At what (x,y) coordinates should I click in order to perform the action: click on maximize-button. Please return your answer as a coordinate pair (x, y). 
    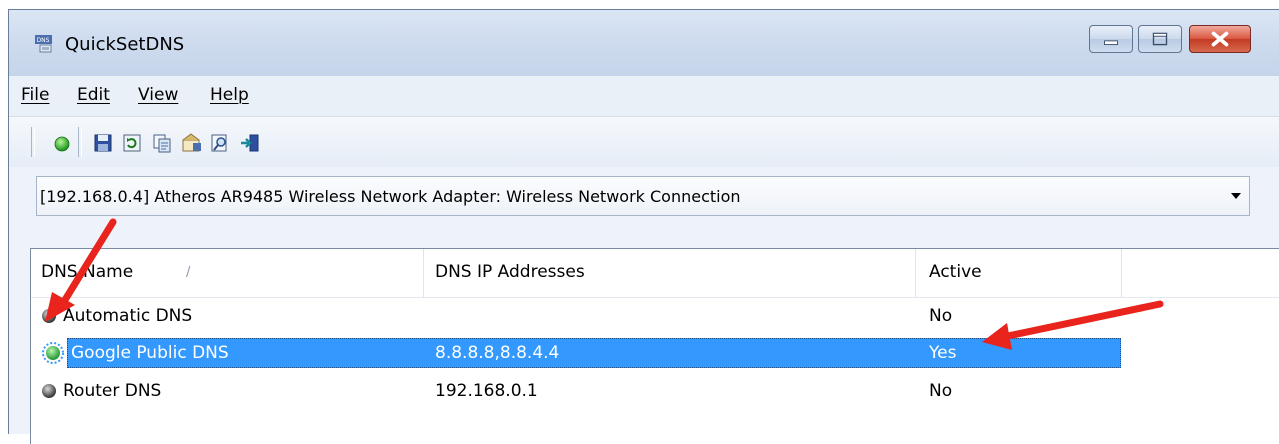
    Looking at the image, I should click on (1160, 39).